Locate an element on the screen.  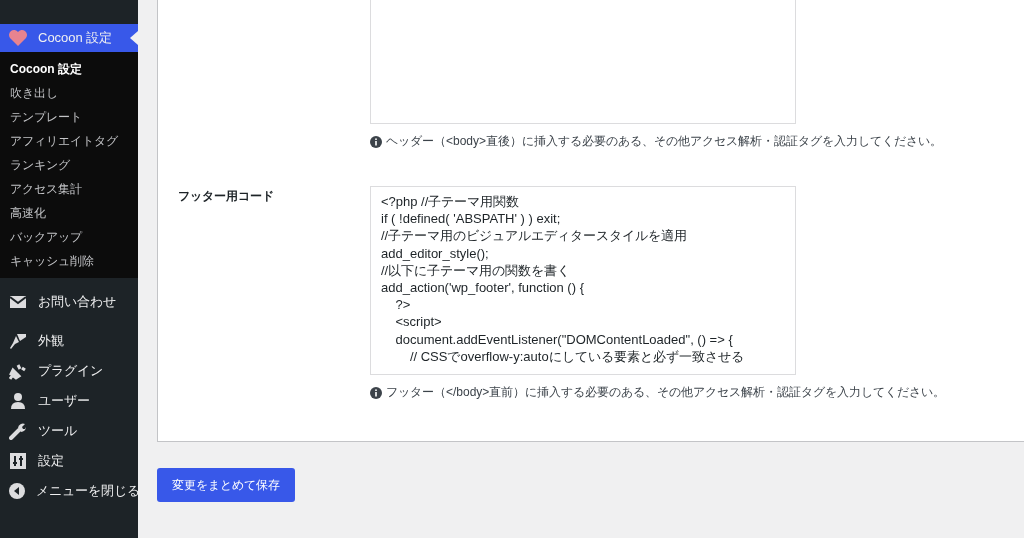
sidebar-item: メニューを閉じる is located at coordinates (69, 491).